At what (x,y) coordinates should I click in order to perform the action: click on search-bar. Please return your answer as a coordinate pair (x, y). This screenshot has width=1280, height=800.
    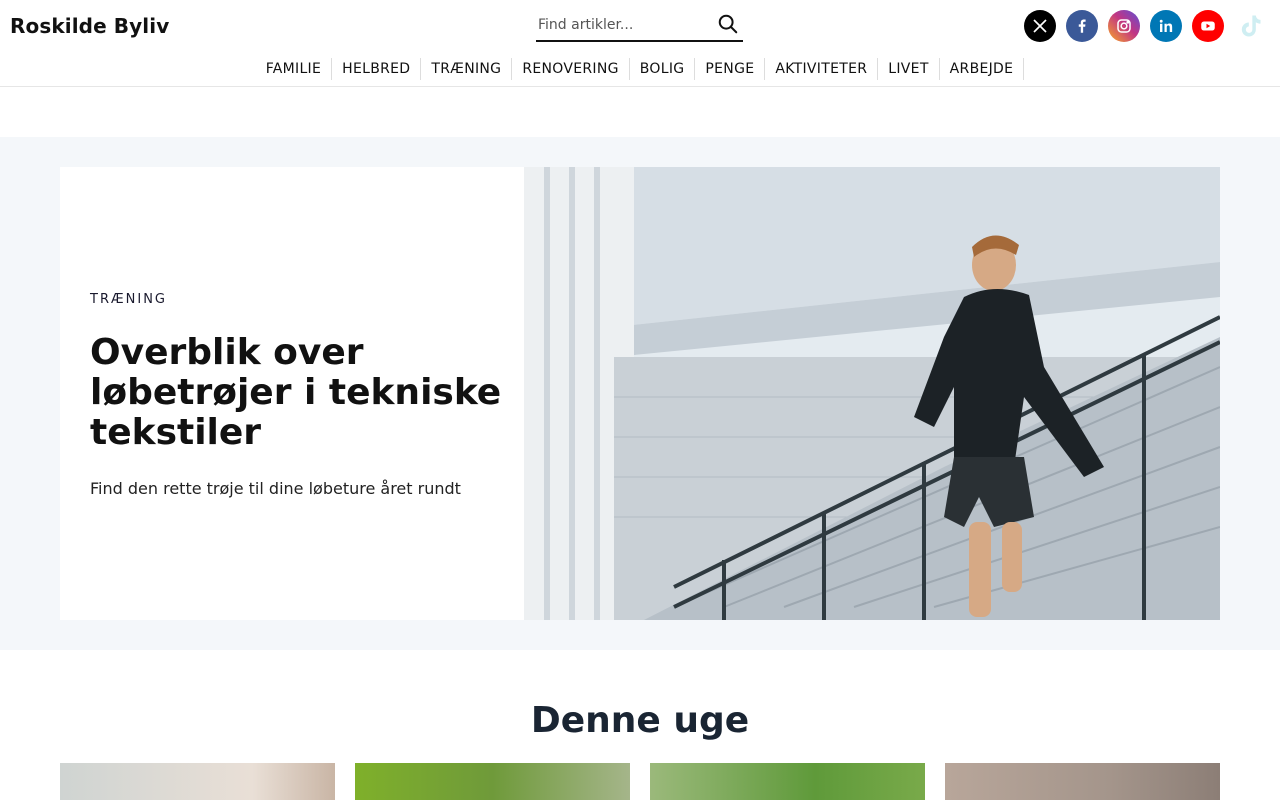
    Looking at the image, I should click on (639, 26).